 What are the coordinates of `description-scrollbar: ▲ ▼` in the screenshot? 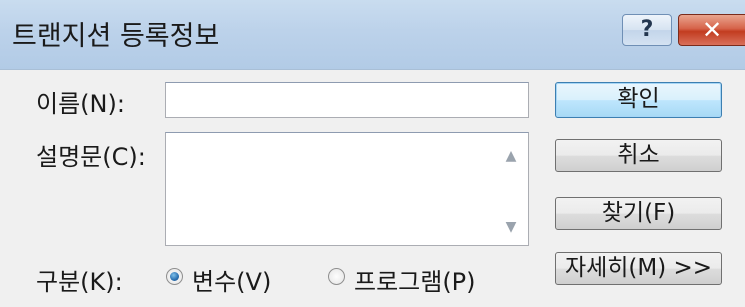 It's located at (511, 189).